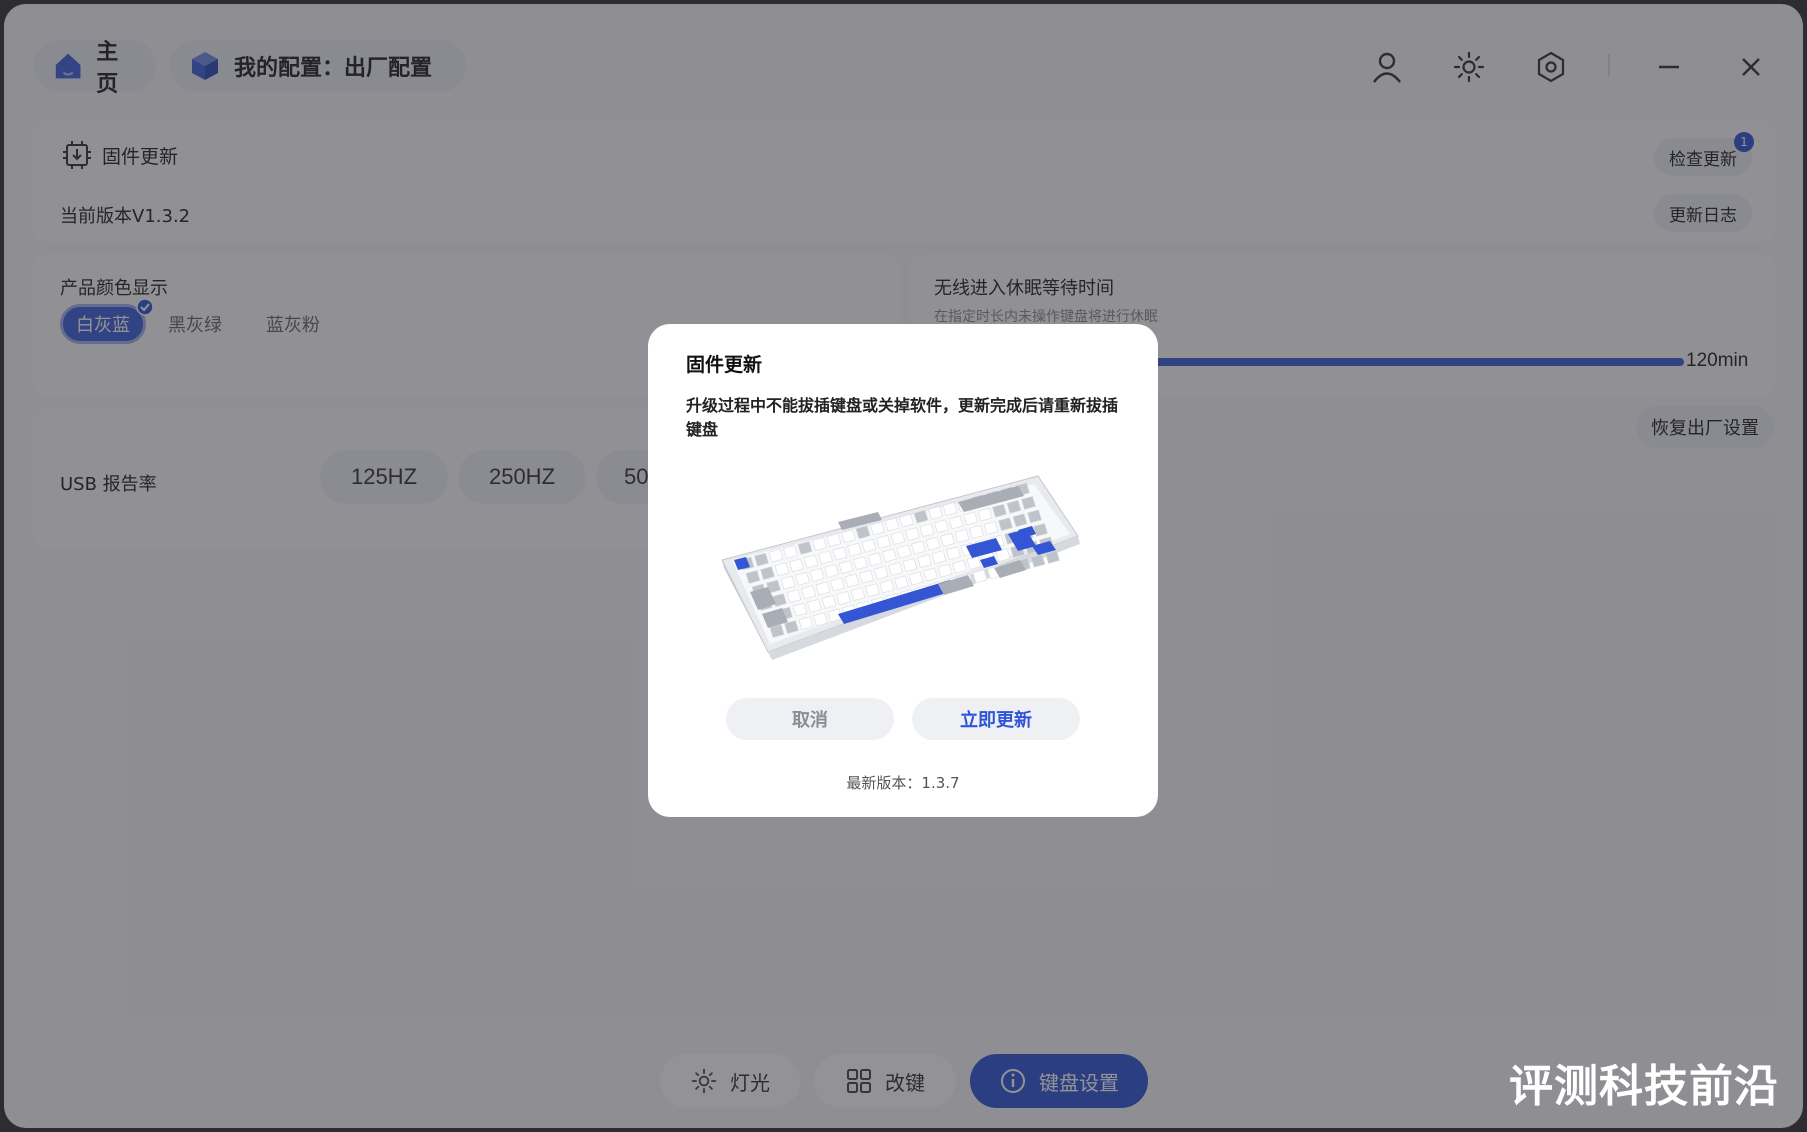  I want to click on update-now-button: 立即更新, so click(996, 719).